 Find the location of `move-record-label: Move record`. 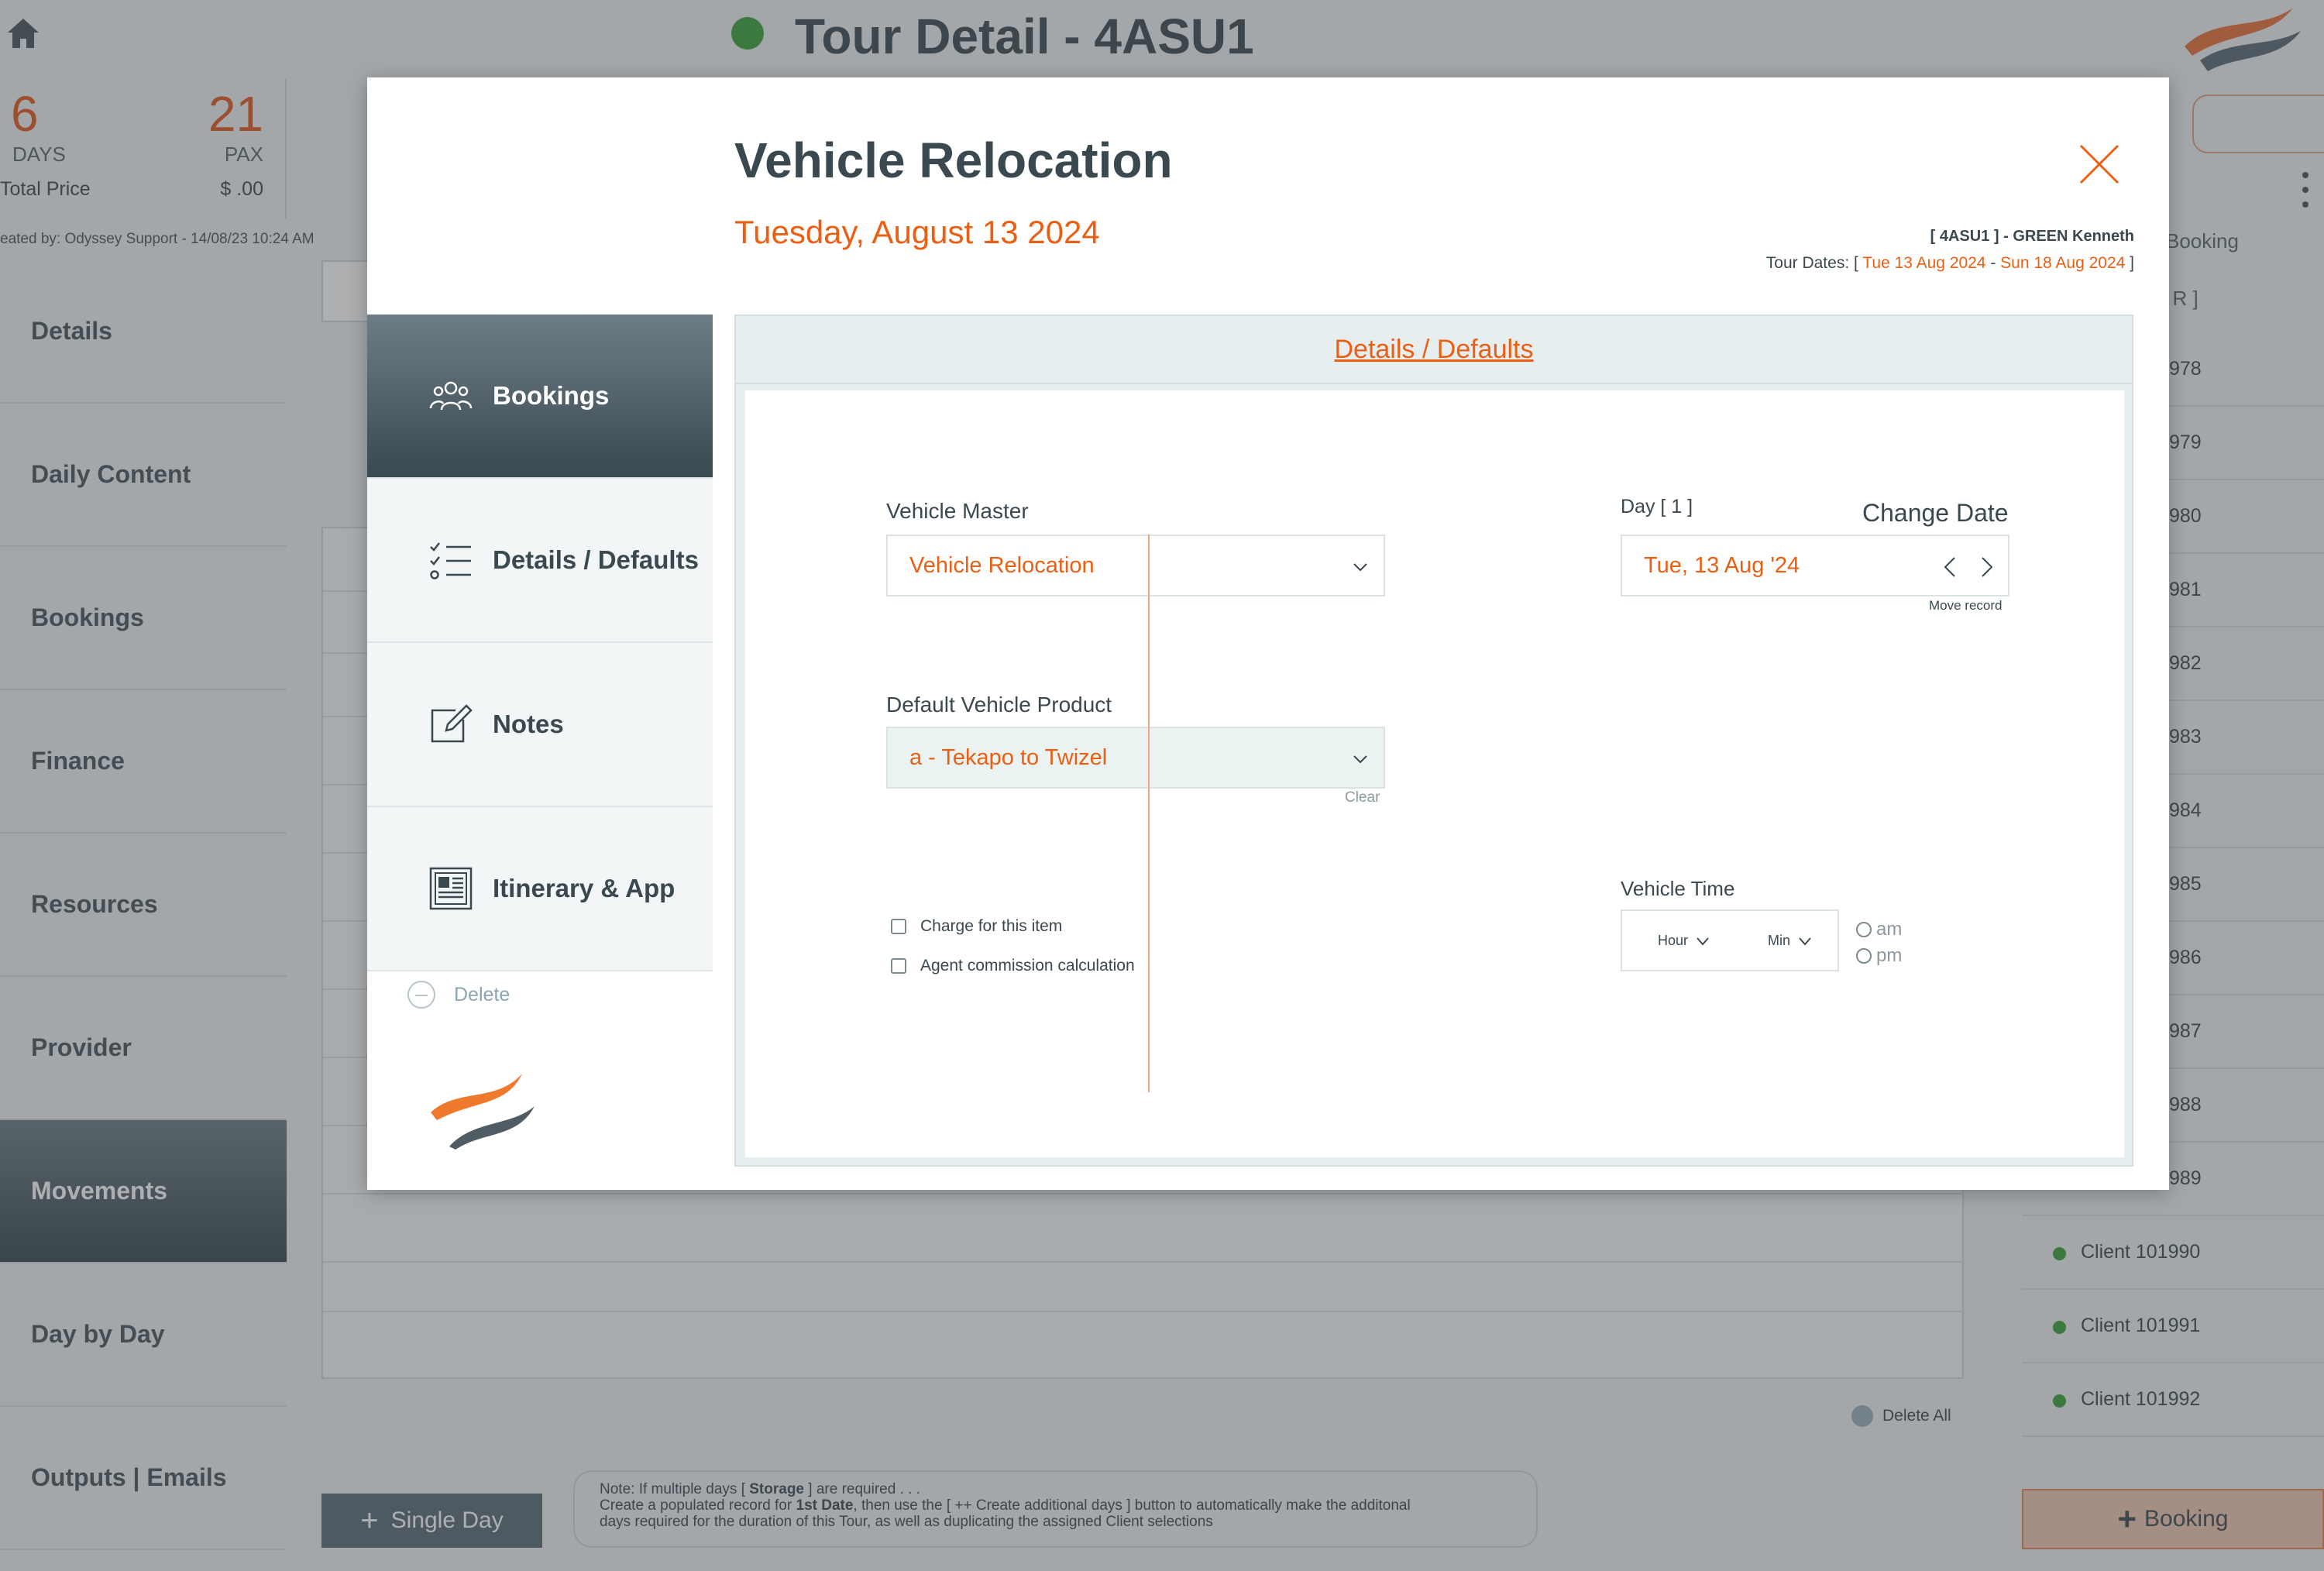

move-record-label: Move record is located at coordinates (1966, 605).